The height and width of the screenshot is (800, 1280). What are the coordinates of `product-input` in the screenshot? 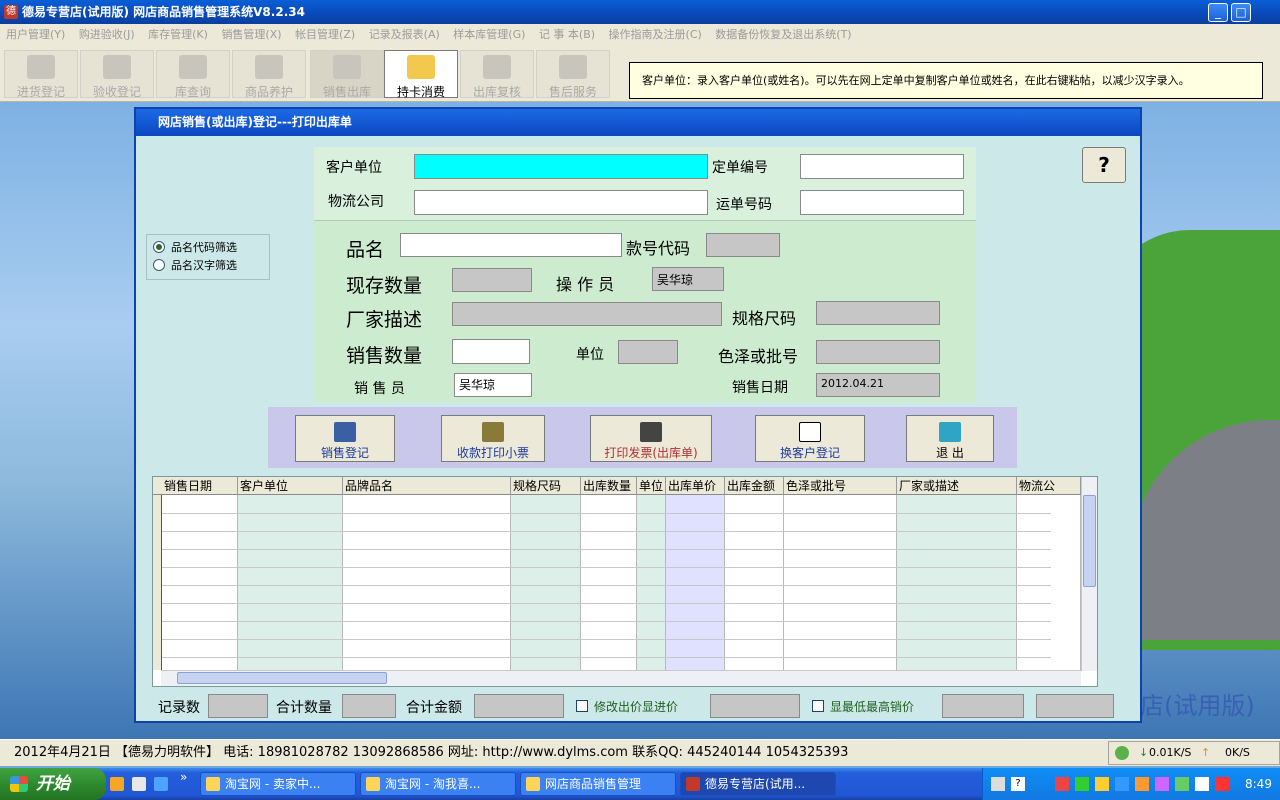 It's located at (511, 245).